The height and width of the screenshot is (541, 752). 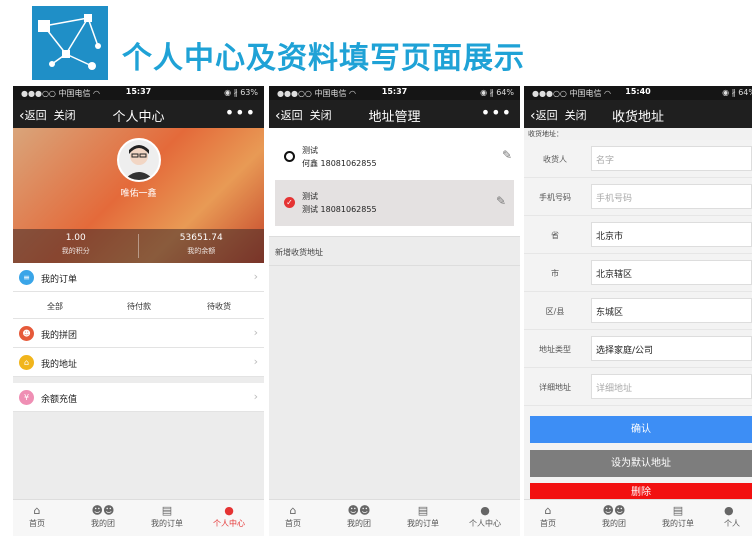 What do you see at coordinates (138, 362) in the screenshot?
I see `my-address-row: ⌂ 我的地址 ›` at bounding box center [138, 362].